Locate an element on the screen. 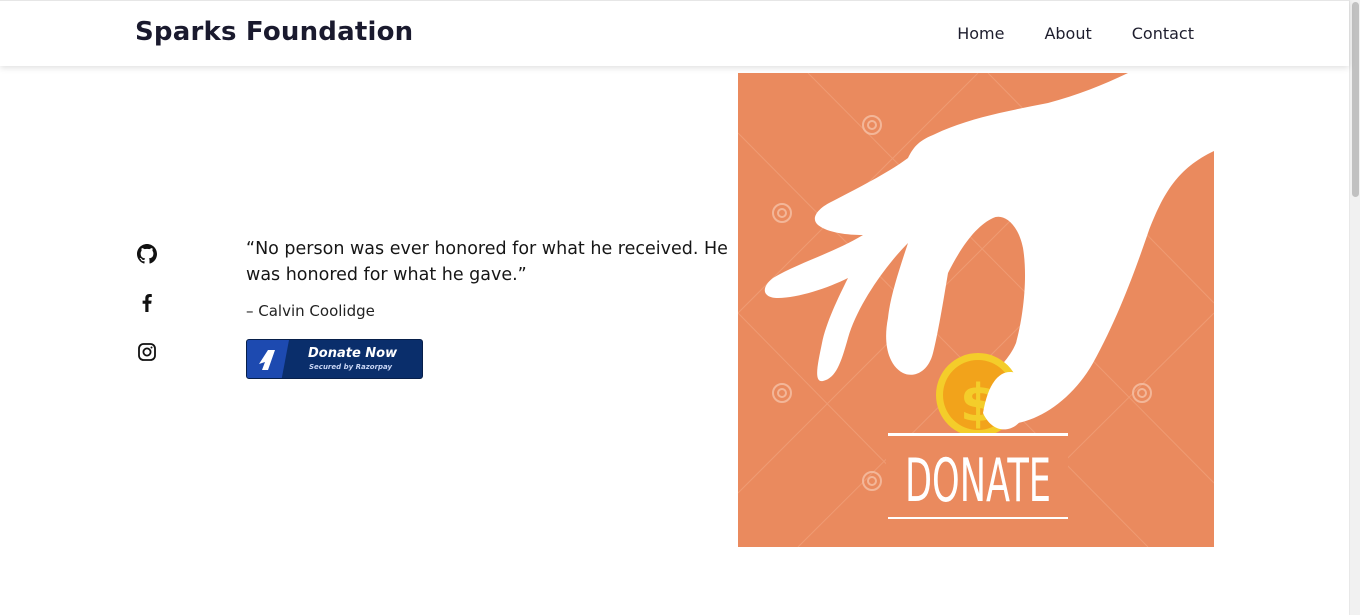  nav-about: About is located at coordinates (1067, 33).